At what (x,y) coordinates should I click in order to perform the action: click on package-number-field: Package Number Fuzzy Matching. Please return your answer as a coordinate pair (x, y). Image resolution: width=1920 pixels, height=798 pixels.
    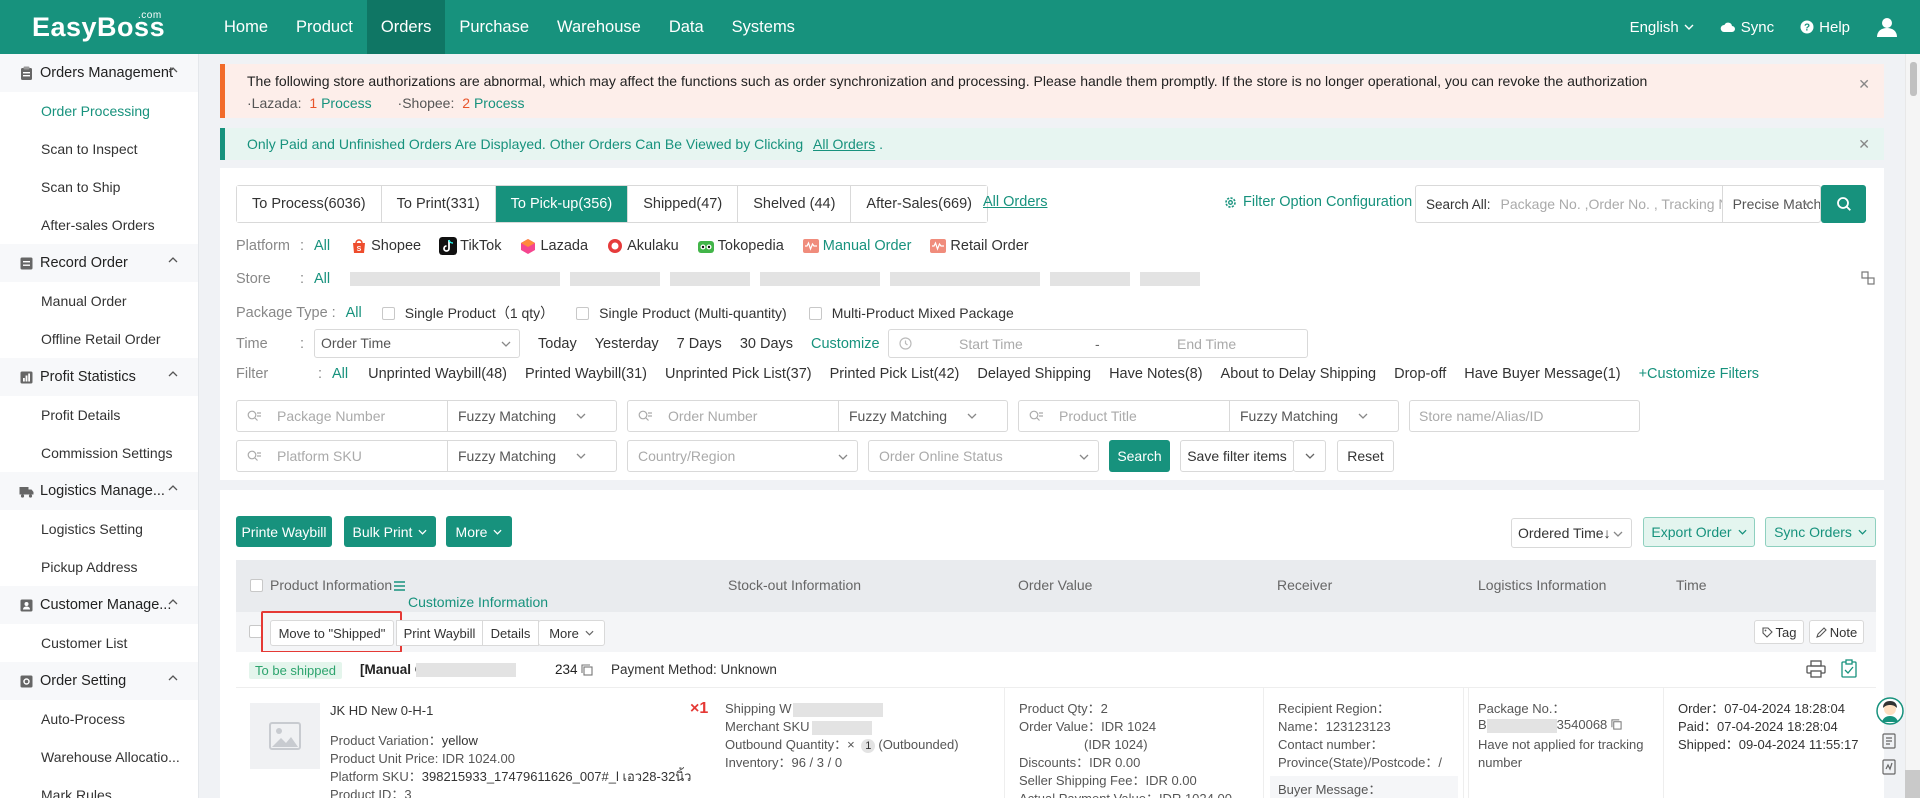
    Looking at the image, I should click on (426, 416).